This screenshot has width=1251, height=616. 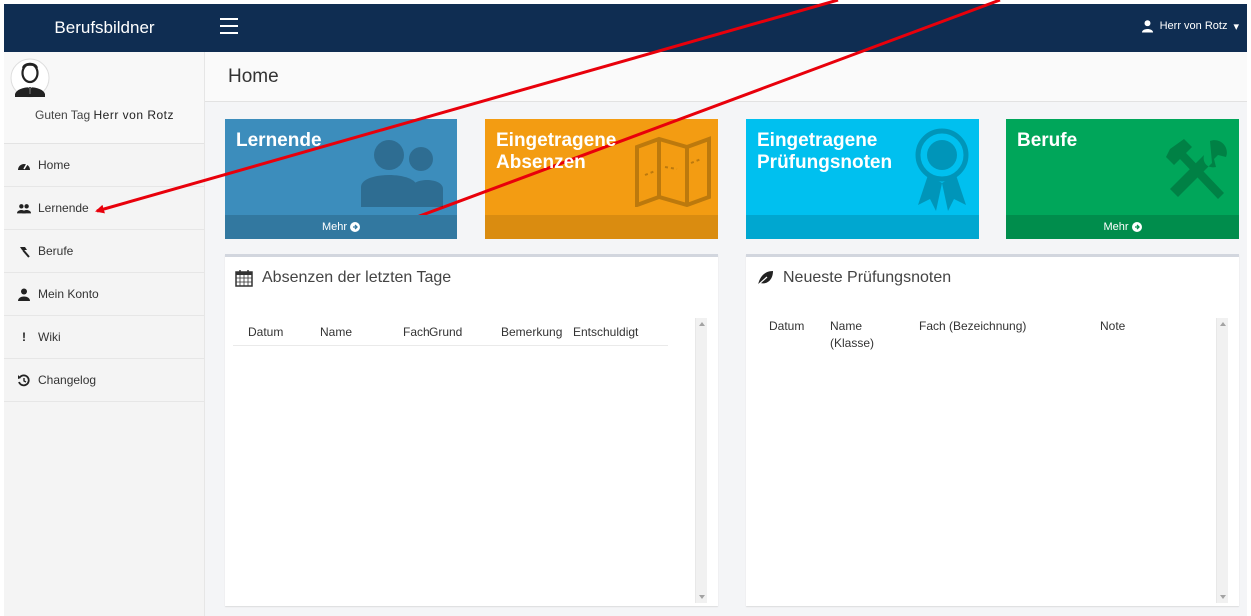 What do you see at coordinates (445, 332) in the screenshot?
I see `column-header-grund: Grund` at bounding box center [445, 332].